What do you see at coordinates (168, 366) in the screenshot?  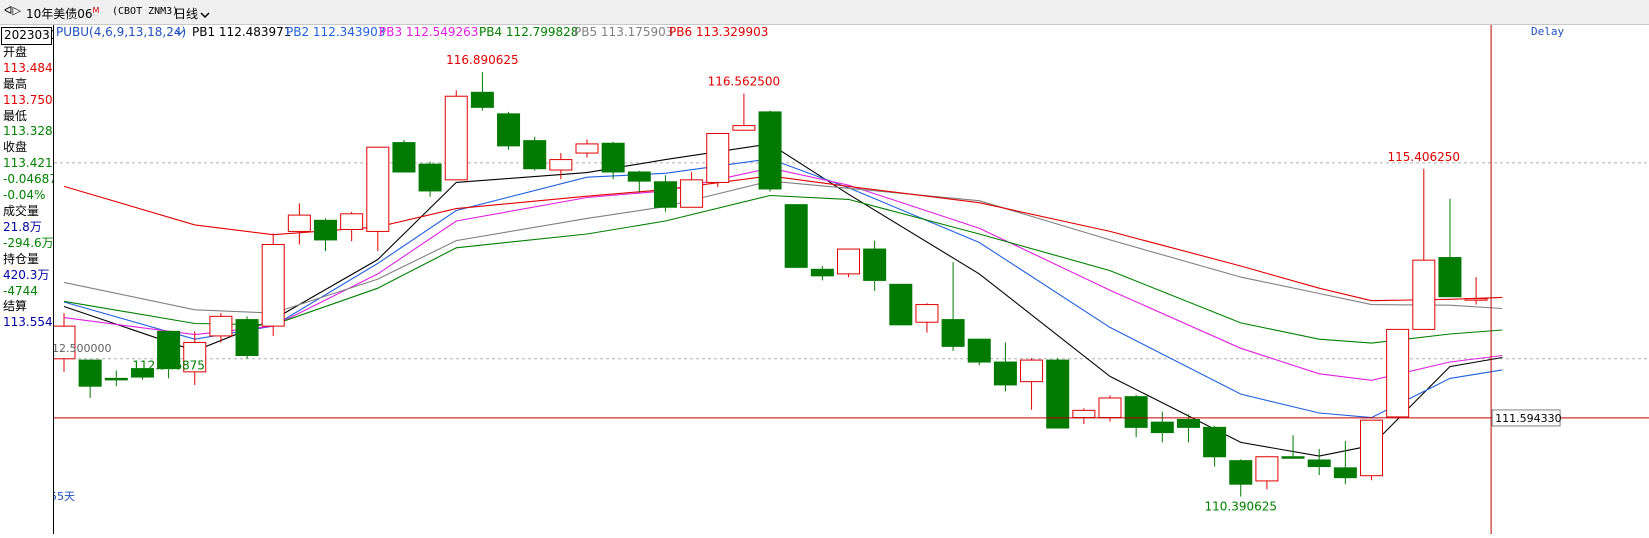 I see `price-annotation: 112.546875` at bounding box center [168, 366].